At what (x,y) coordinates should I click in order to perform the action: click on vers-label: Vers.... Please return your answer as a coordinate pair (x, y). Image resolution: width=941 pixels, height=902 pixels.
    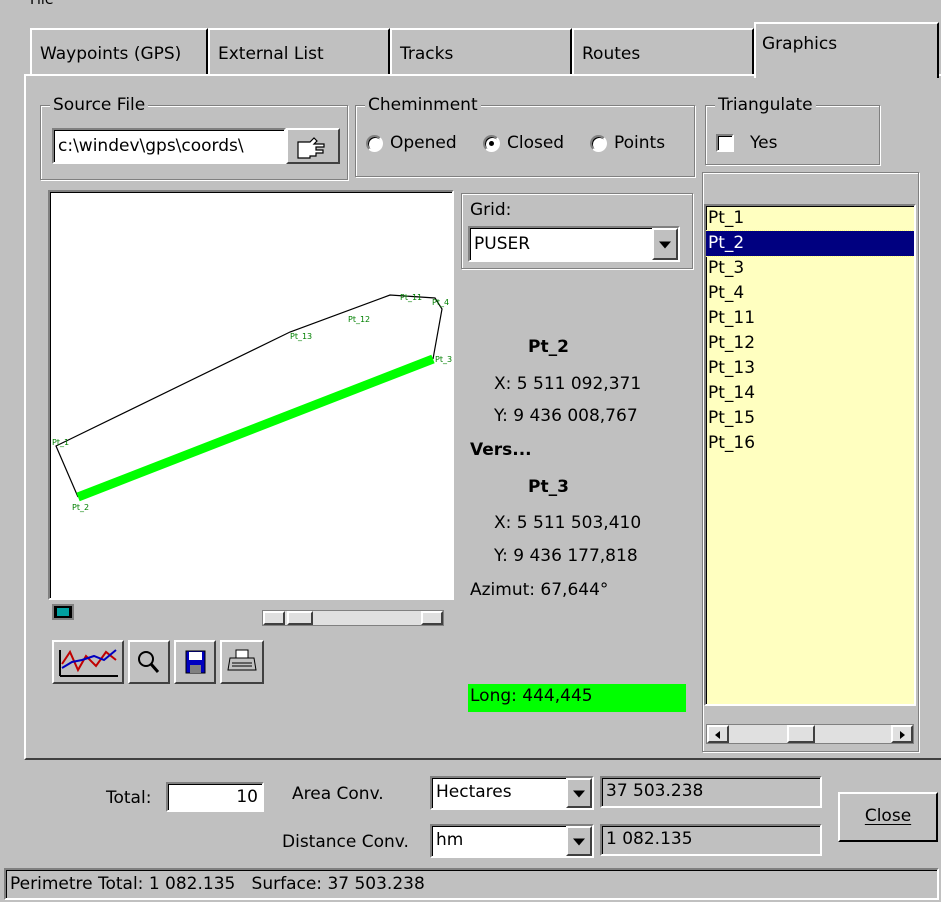
    Looking at the image, I should click on (501, 450).